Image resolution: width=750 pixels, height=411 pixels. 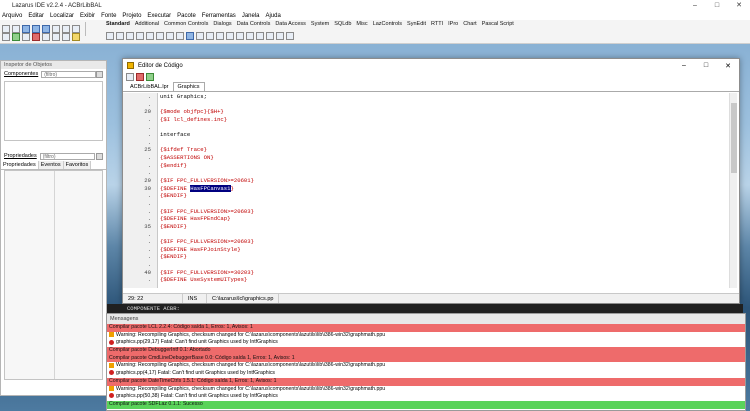 I want to click on step-out-icon, so click(x=66, y=37).